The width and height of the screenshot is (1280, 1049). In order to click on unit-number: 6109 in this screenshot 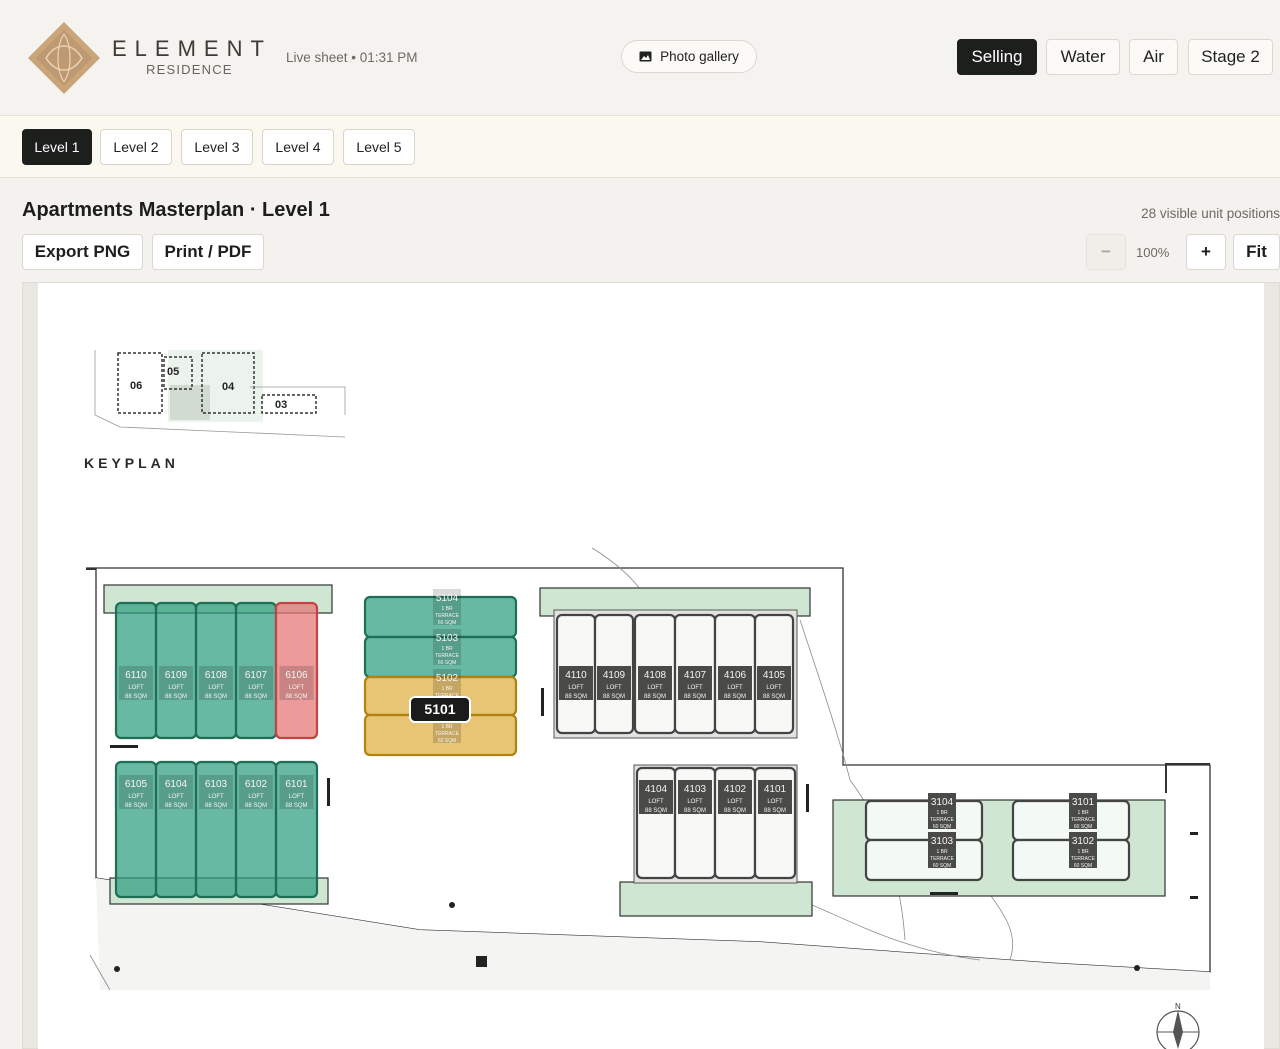, I will do `click(176, 675)`.